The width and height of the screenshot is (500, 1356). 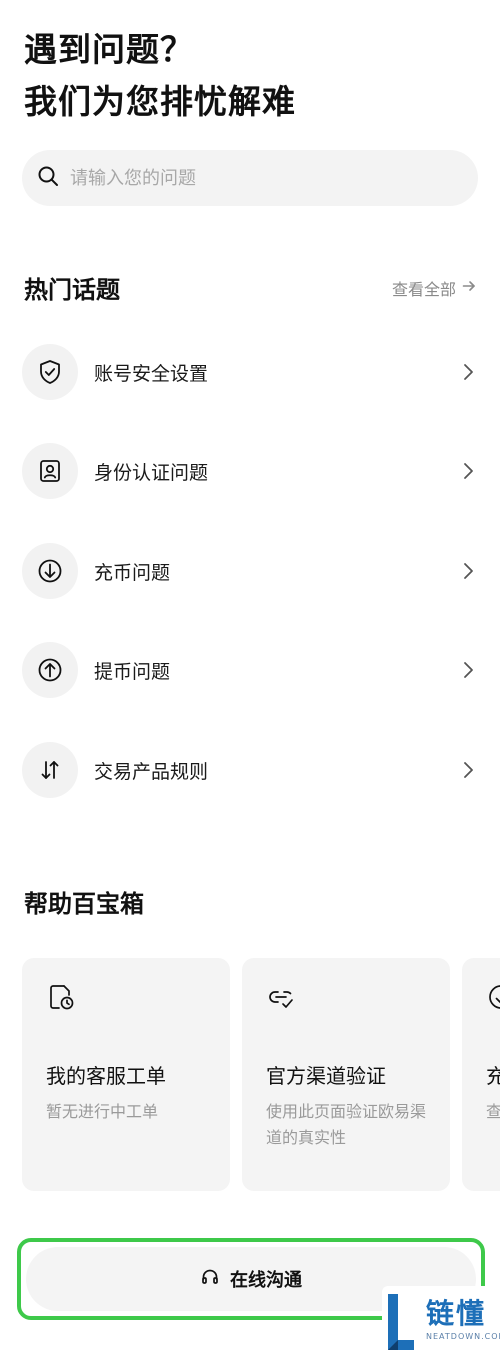 What do you see at coordinates (50, 471) in the screenshot?
I see `id-card-icon` at bounding box center [50, 471].